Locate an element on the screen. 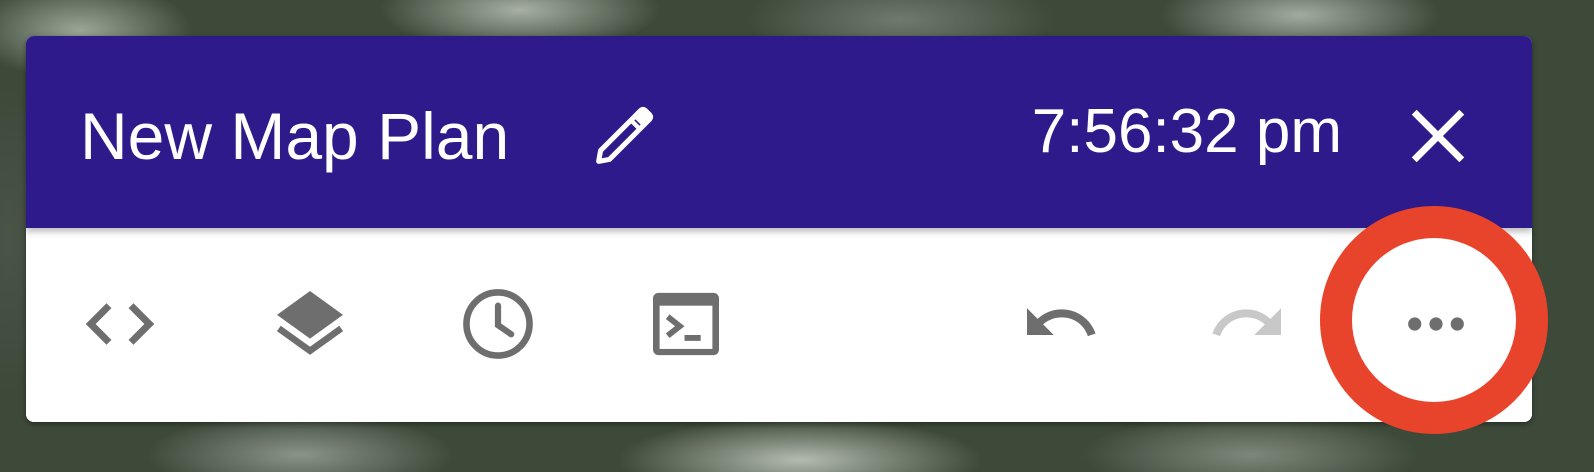 The height and width of the screenshot is (472, 1594). redo-button is located at coordinates (1248, 324).